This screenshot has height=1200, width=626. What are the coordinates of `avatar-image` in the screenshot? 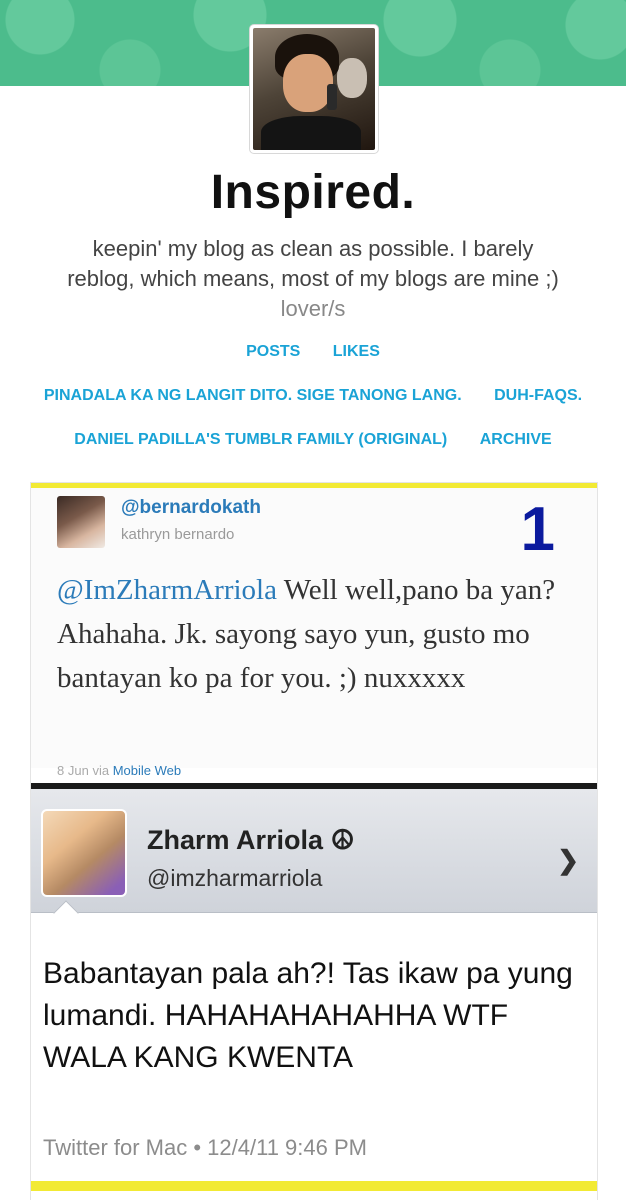 It's located at (314, 89).